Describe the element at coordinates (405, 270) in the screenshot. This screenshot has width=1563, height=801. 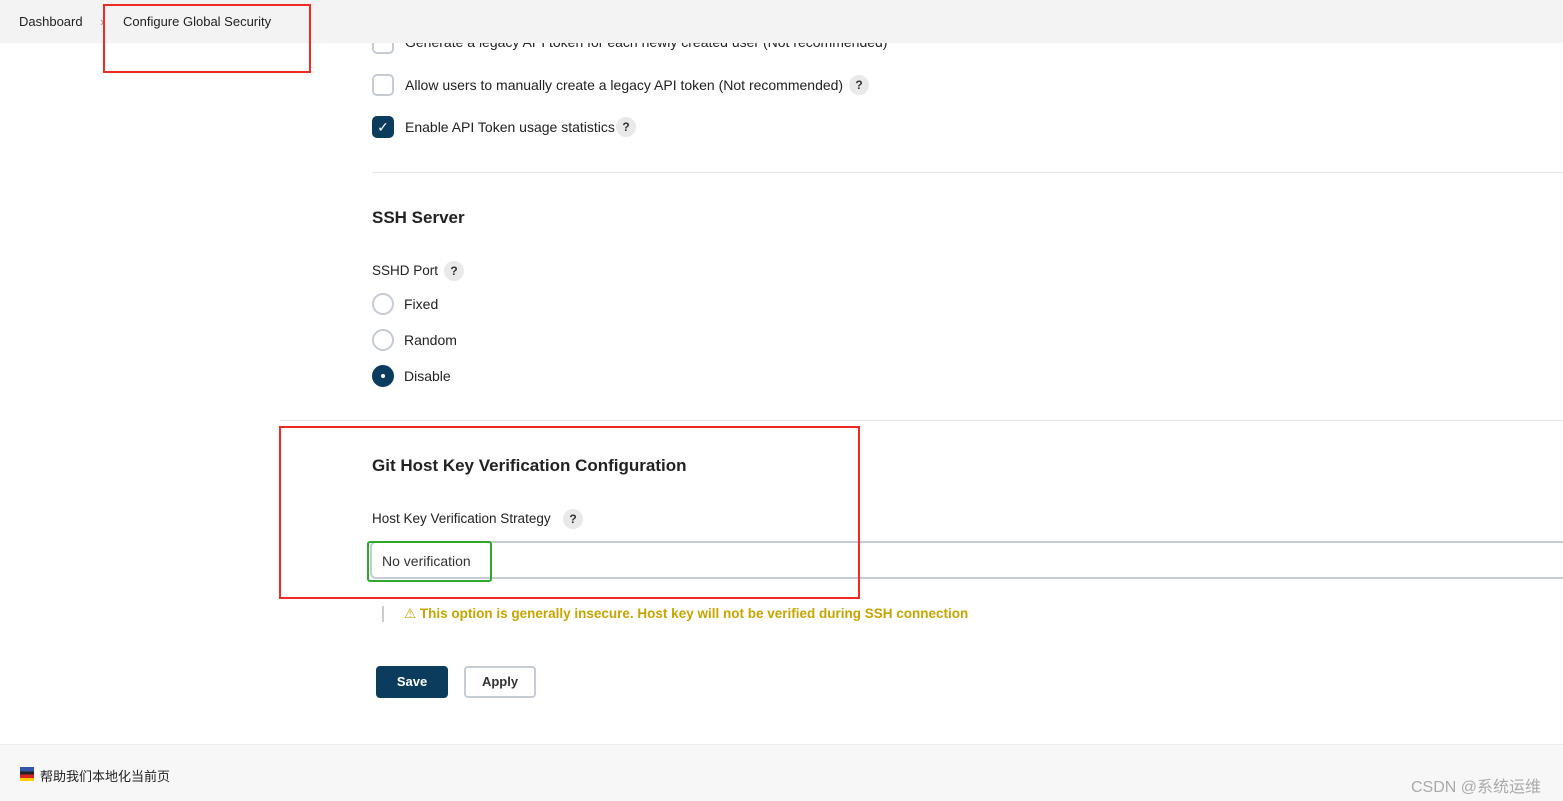
I see `sshd-port-label: SSHD Port` at that location.